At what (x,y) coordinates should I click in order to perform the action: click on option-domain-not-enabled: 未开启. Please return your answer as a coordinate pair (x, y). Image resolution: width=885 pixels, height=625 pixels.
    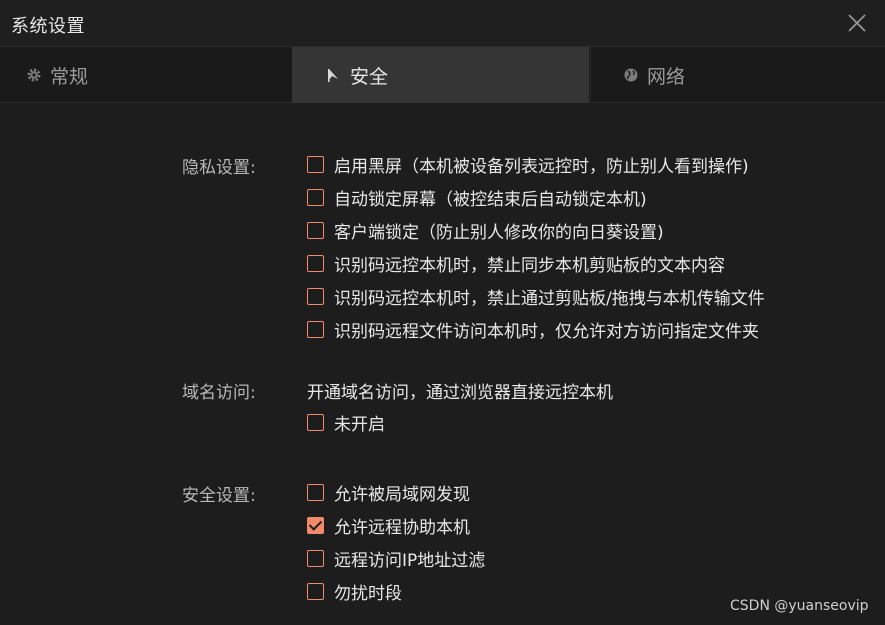
    Looking at the image, I should click on (346, 422).